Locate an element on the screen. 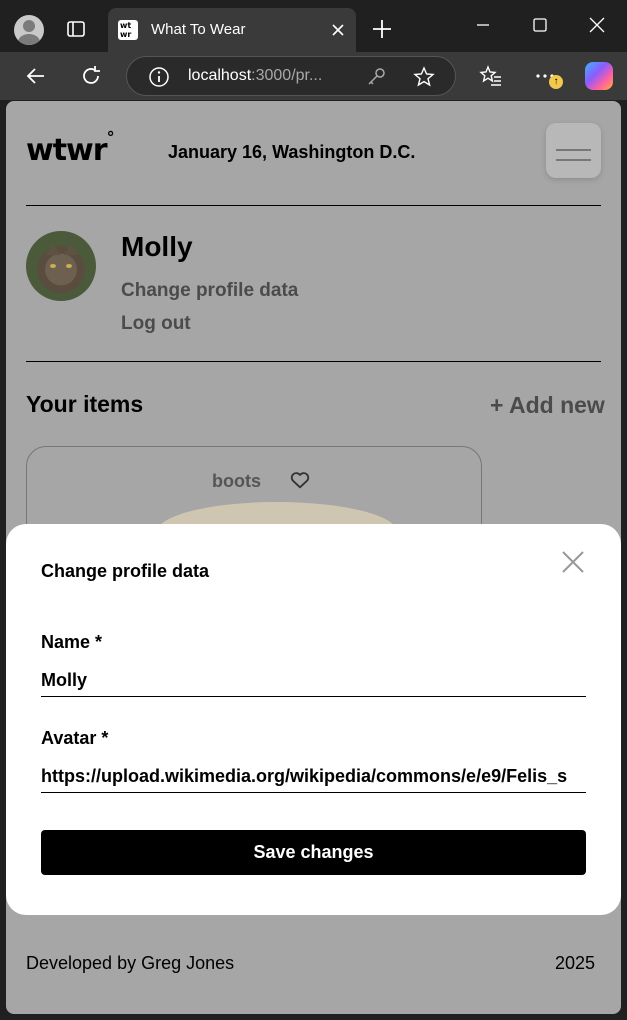 The image size is (627, 1020). browser-profile-icon is located at coordinates (29, 30).